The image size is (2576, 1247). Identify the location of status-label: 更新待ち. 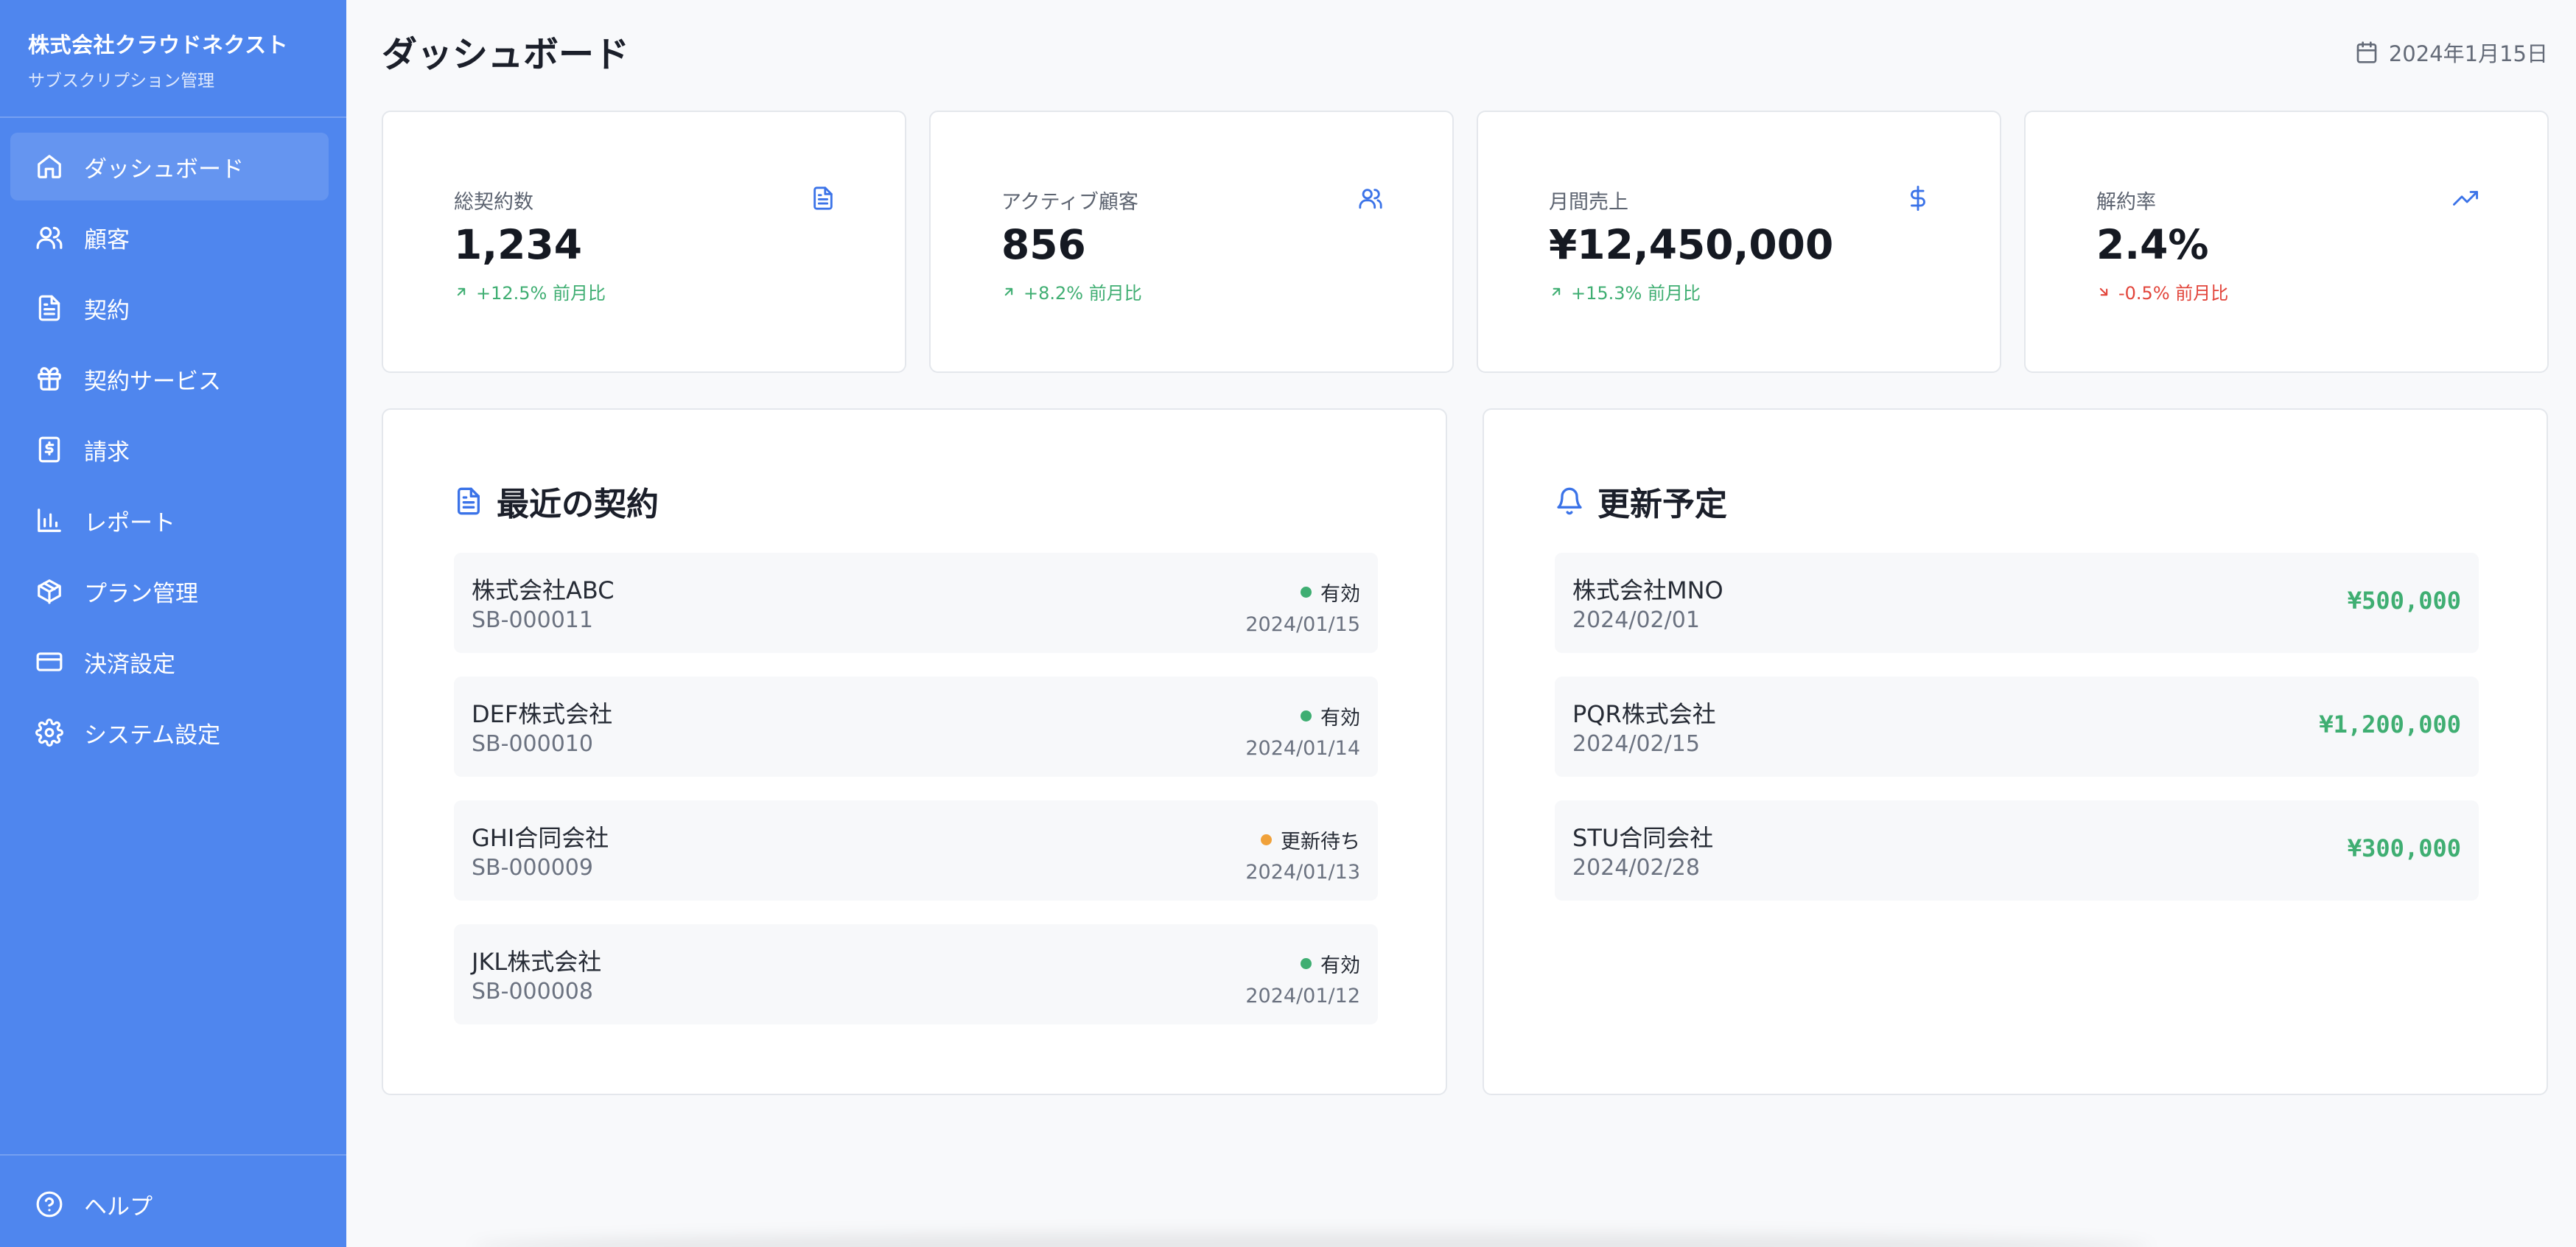
(1320, 842).